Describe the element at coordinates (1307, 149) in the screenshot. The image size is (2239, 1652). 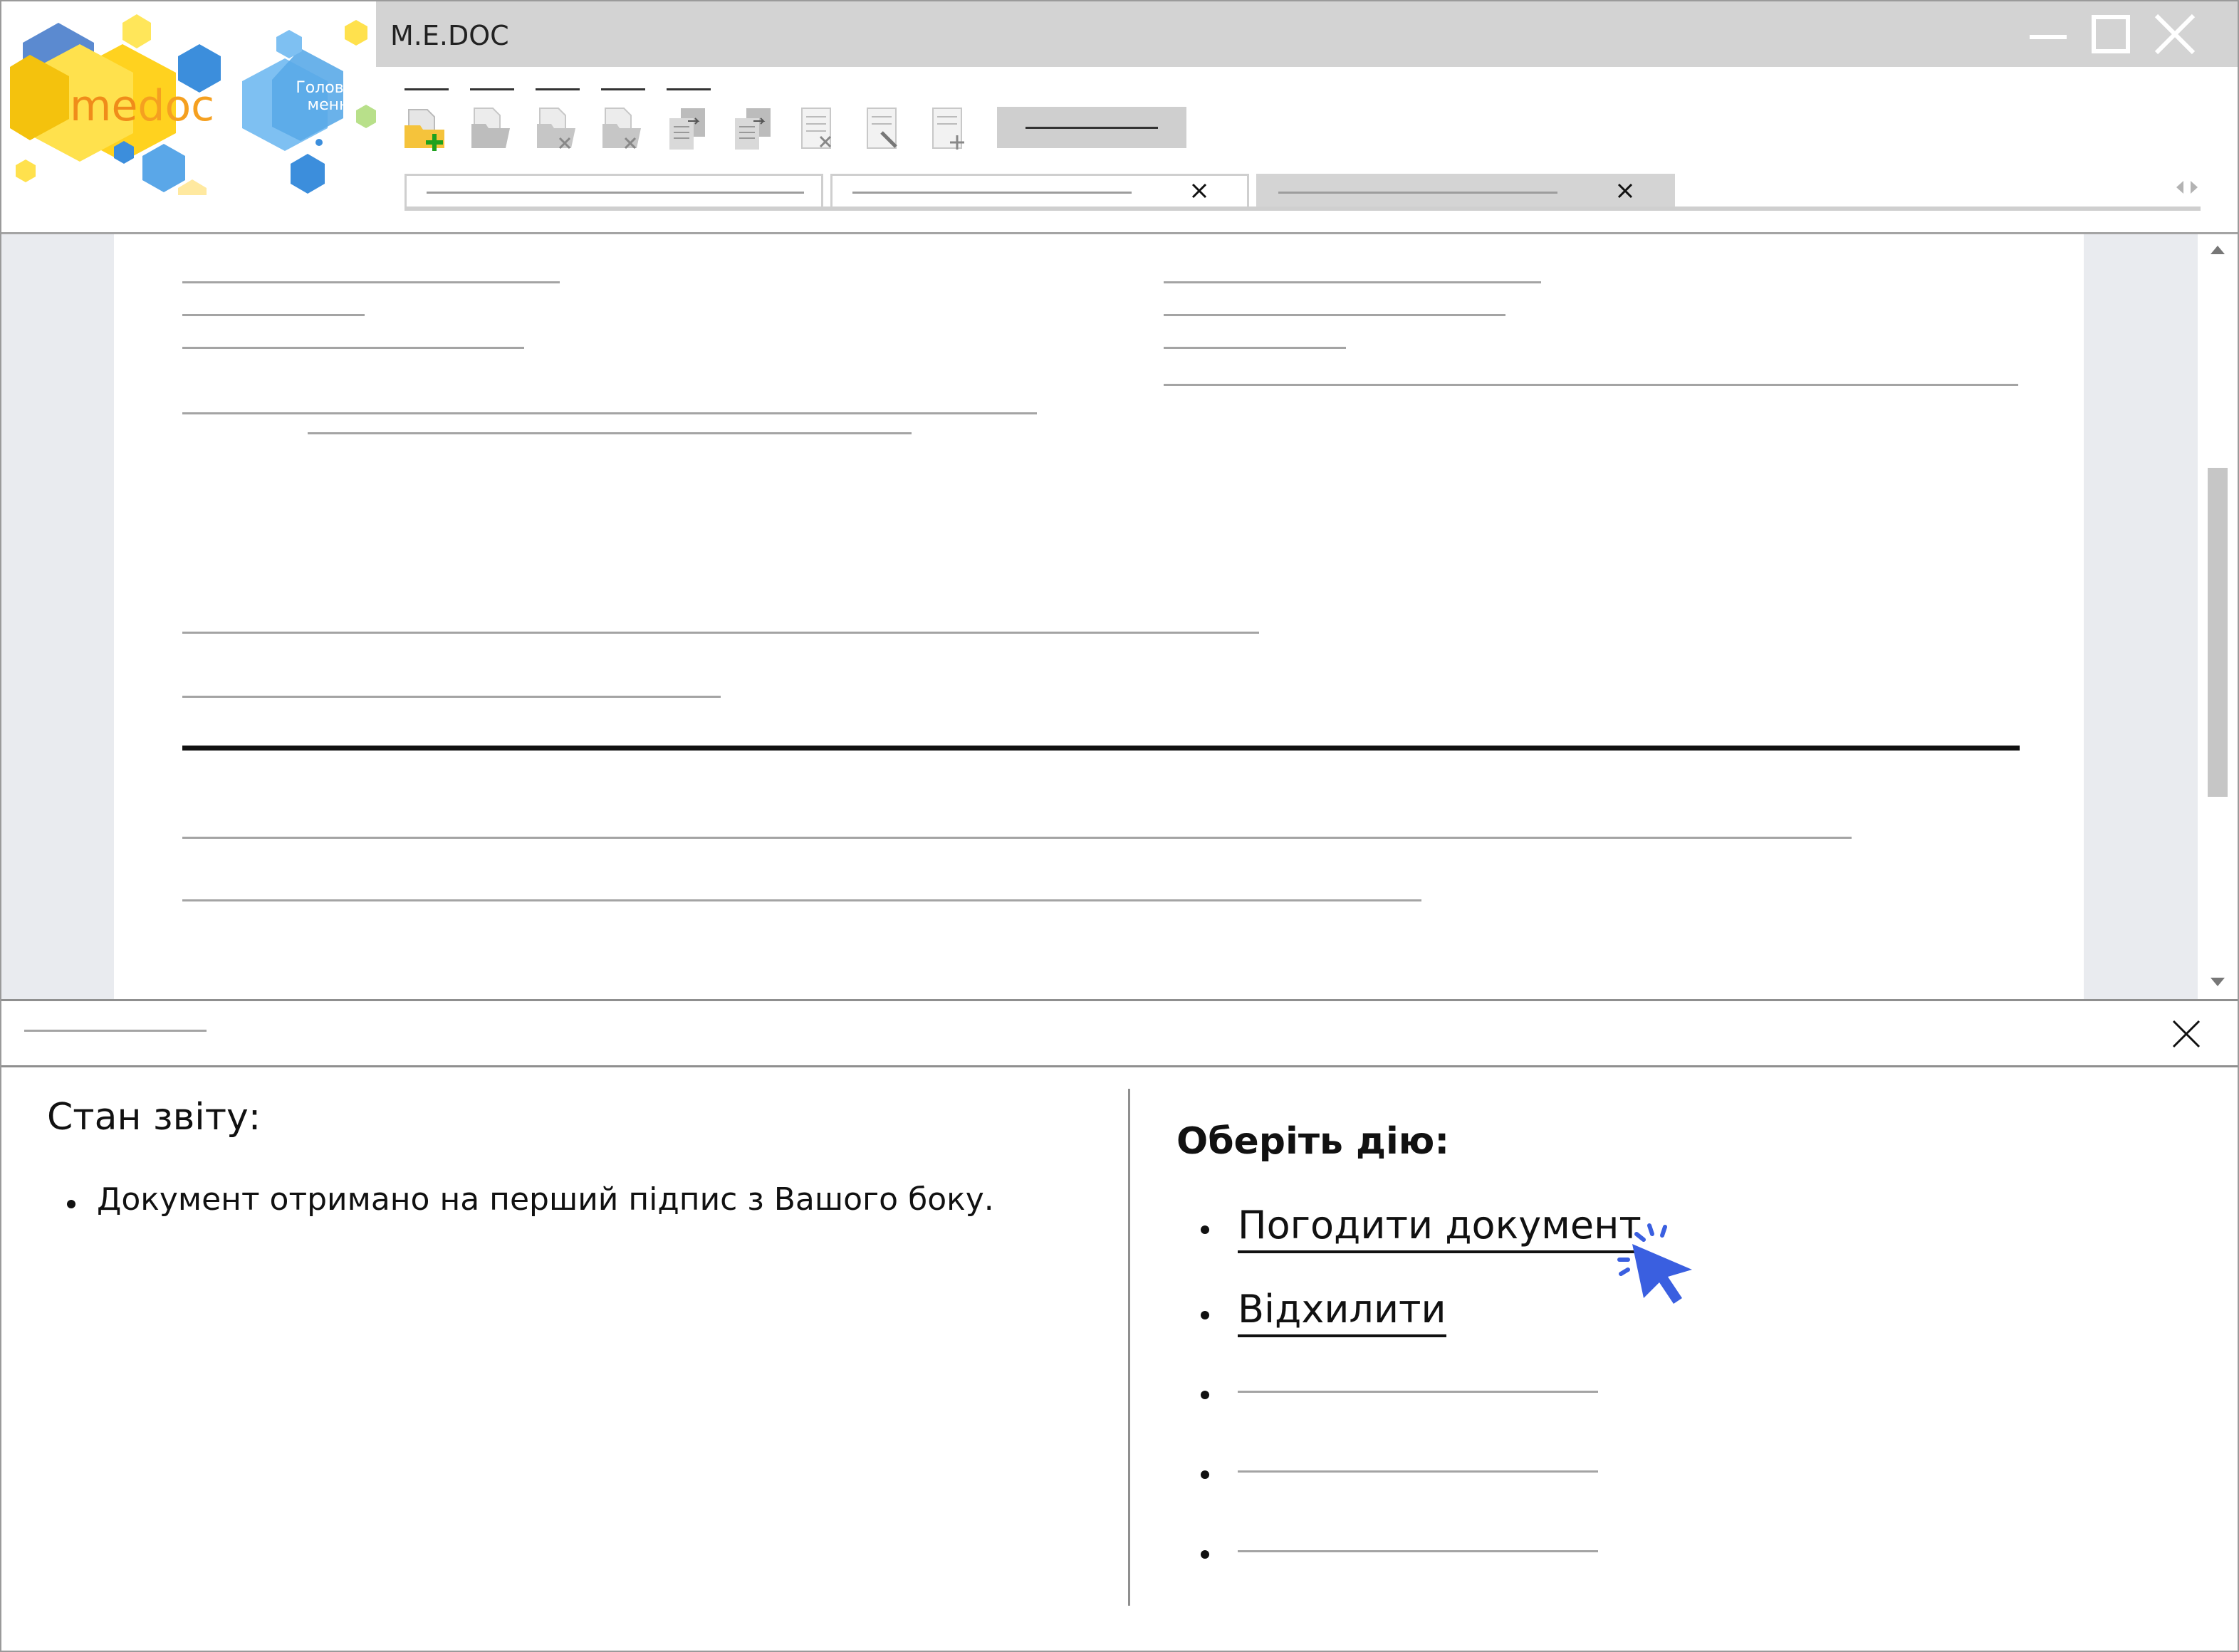
I see `toolbar` at that location.